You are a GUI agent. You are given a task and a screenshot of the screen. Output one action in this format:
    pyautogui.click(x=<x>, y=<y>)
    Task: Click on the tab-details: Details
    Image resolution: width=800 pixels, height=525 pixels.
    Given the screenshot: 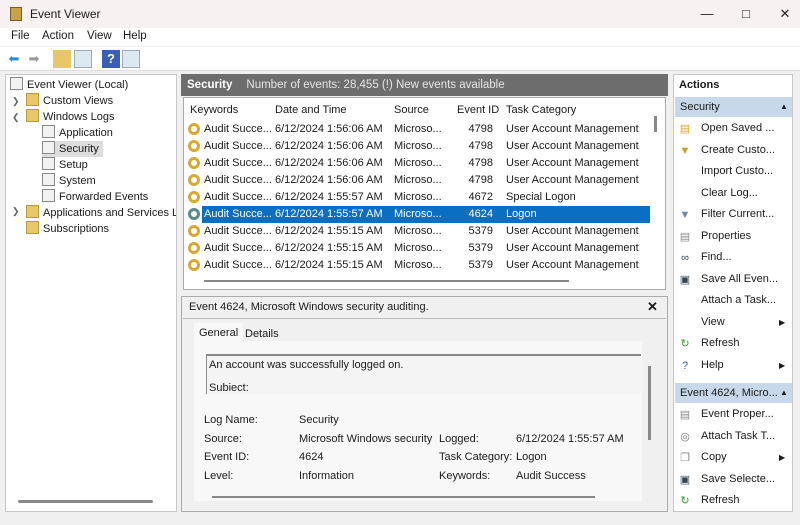 What is the action you would take?
    pyautogui.click(x=262, y=334)
    